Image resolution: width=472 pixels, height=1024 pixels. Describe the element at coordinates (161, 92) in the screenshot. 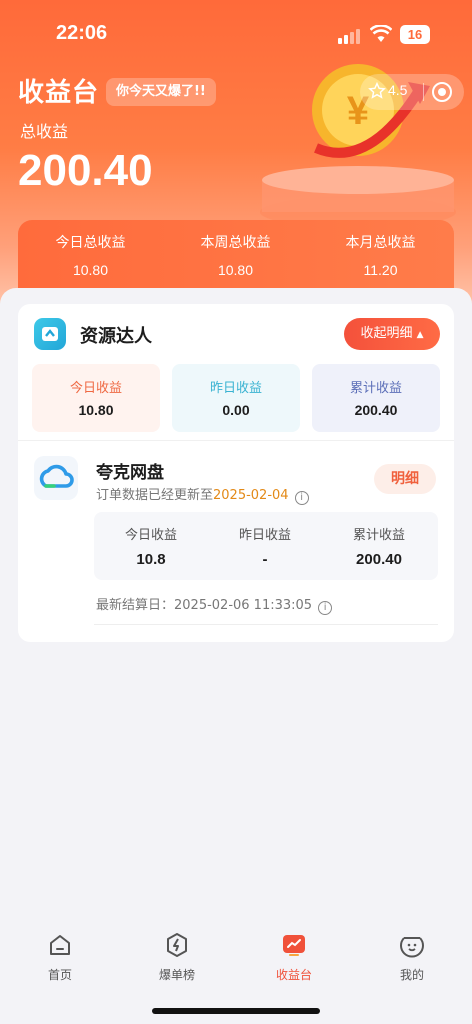

I see `slogan-badge: 你今天又爆了!!` at that location.